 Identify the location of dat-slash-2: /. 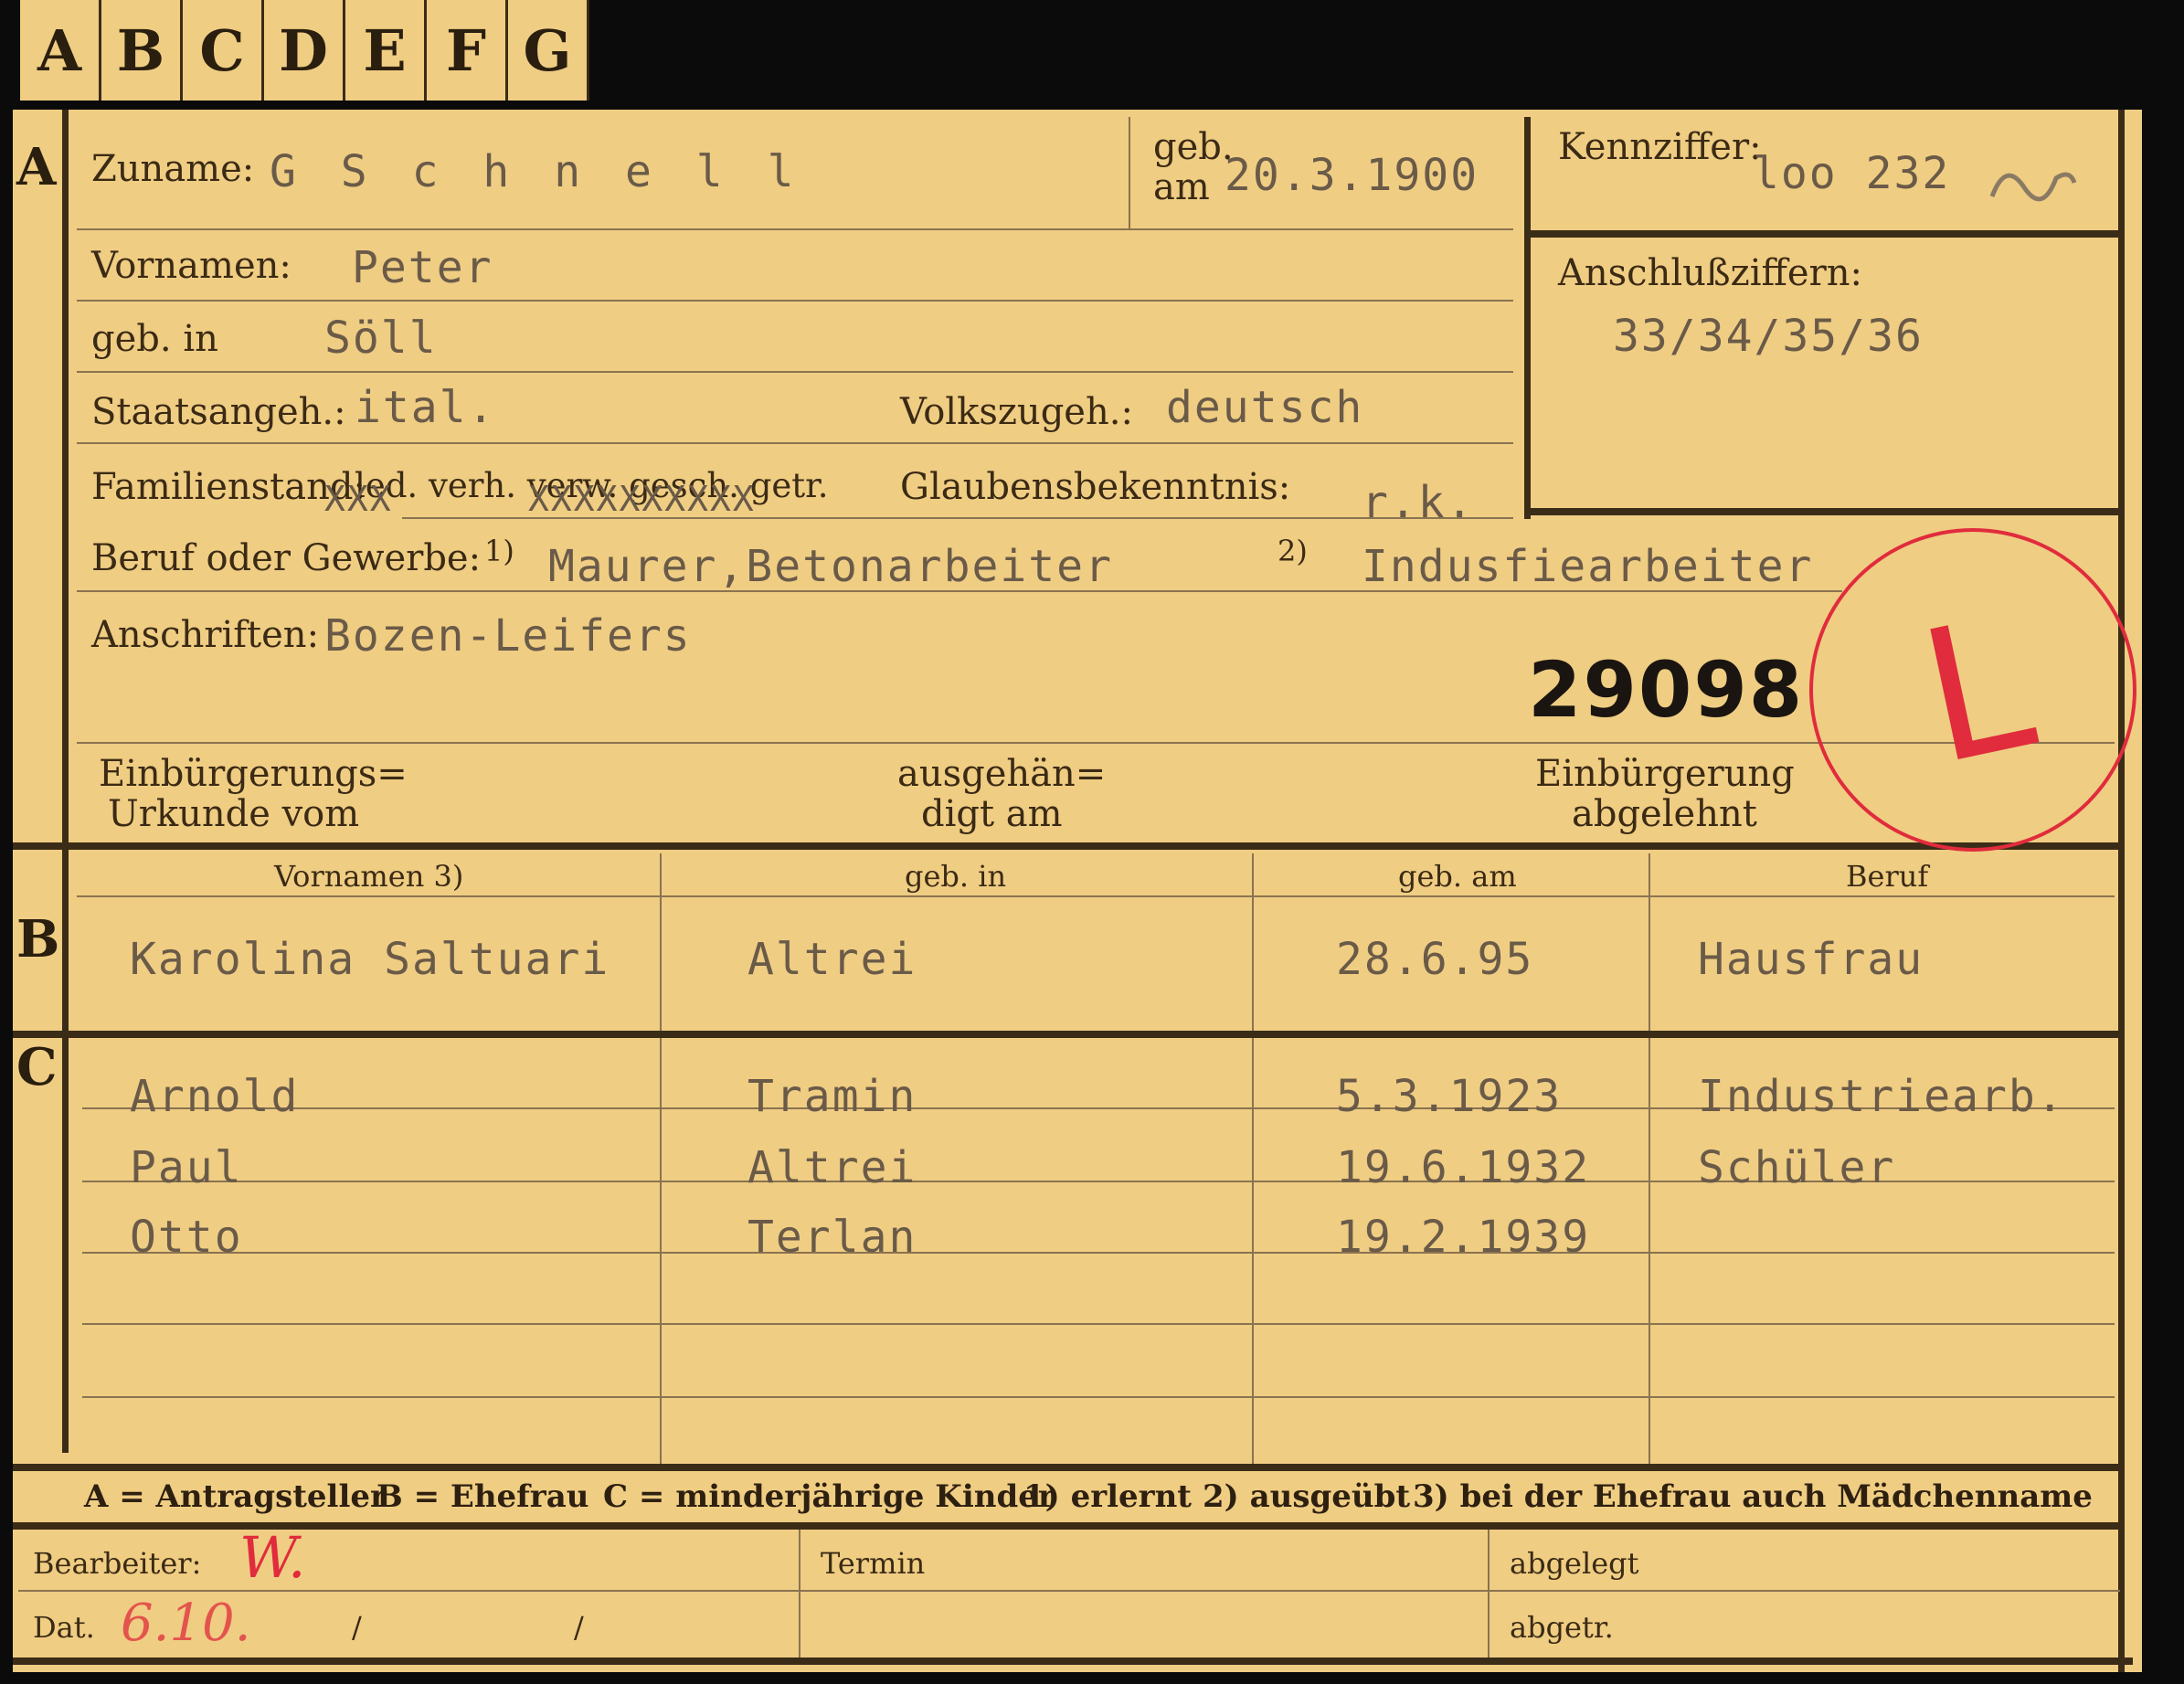
(579, 1627).